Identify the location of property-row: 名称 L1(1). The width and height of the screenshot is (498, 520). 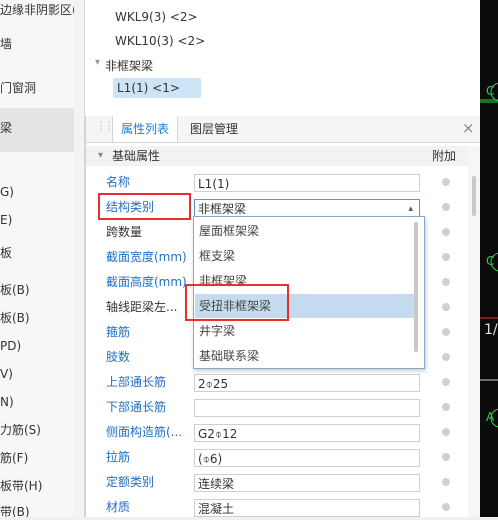
(277, 182).